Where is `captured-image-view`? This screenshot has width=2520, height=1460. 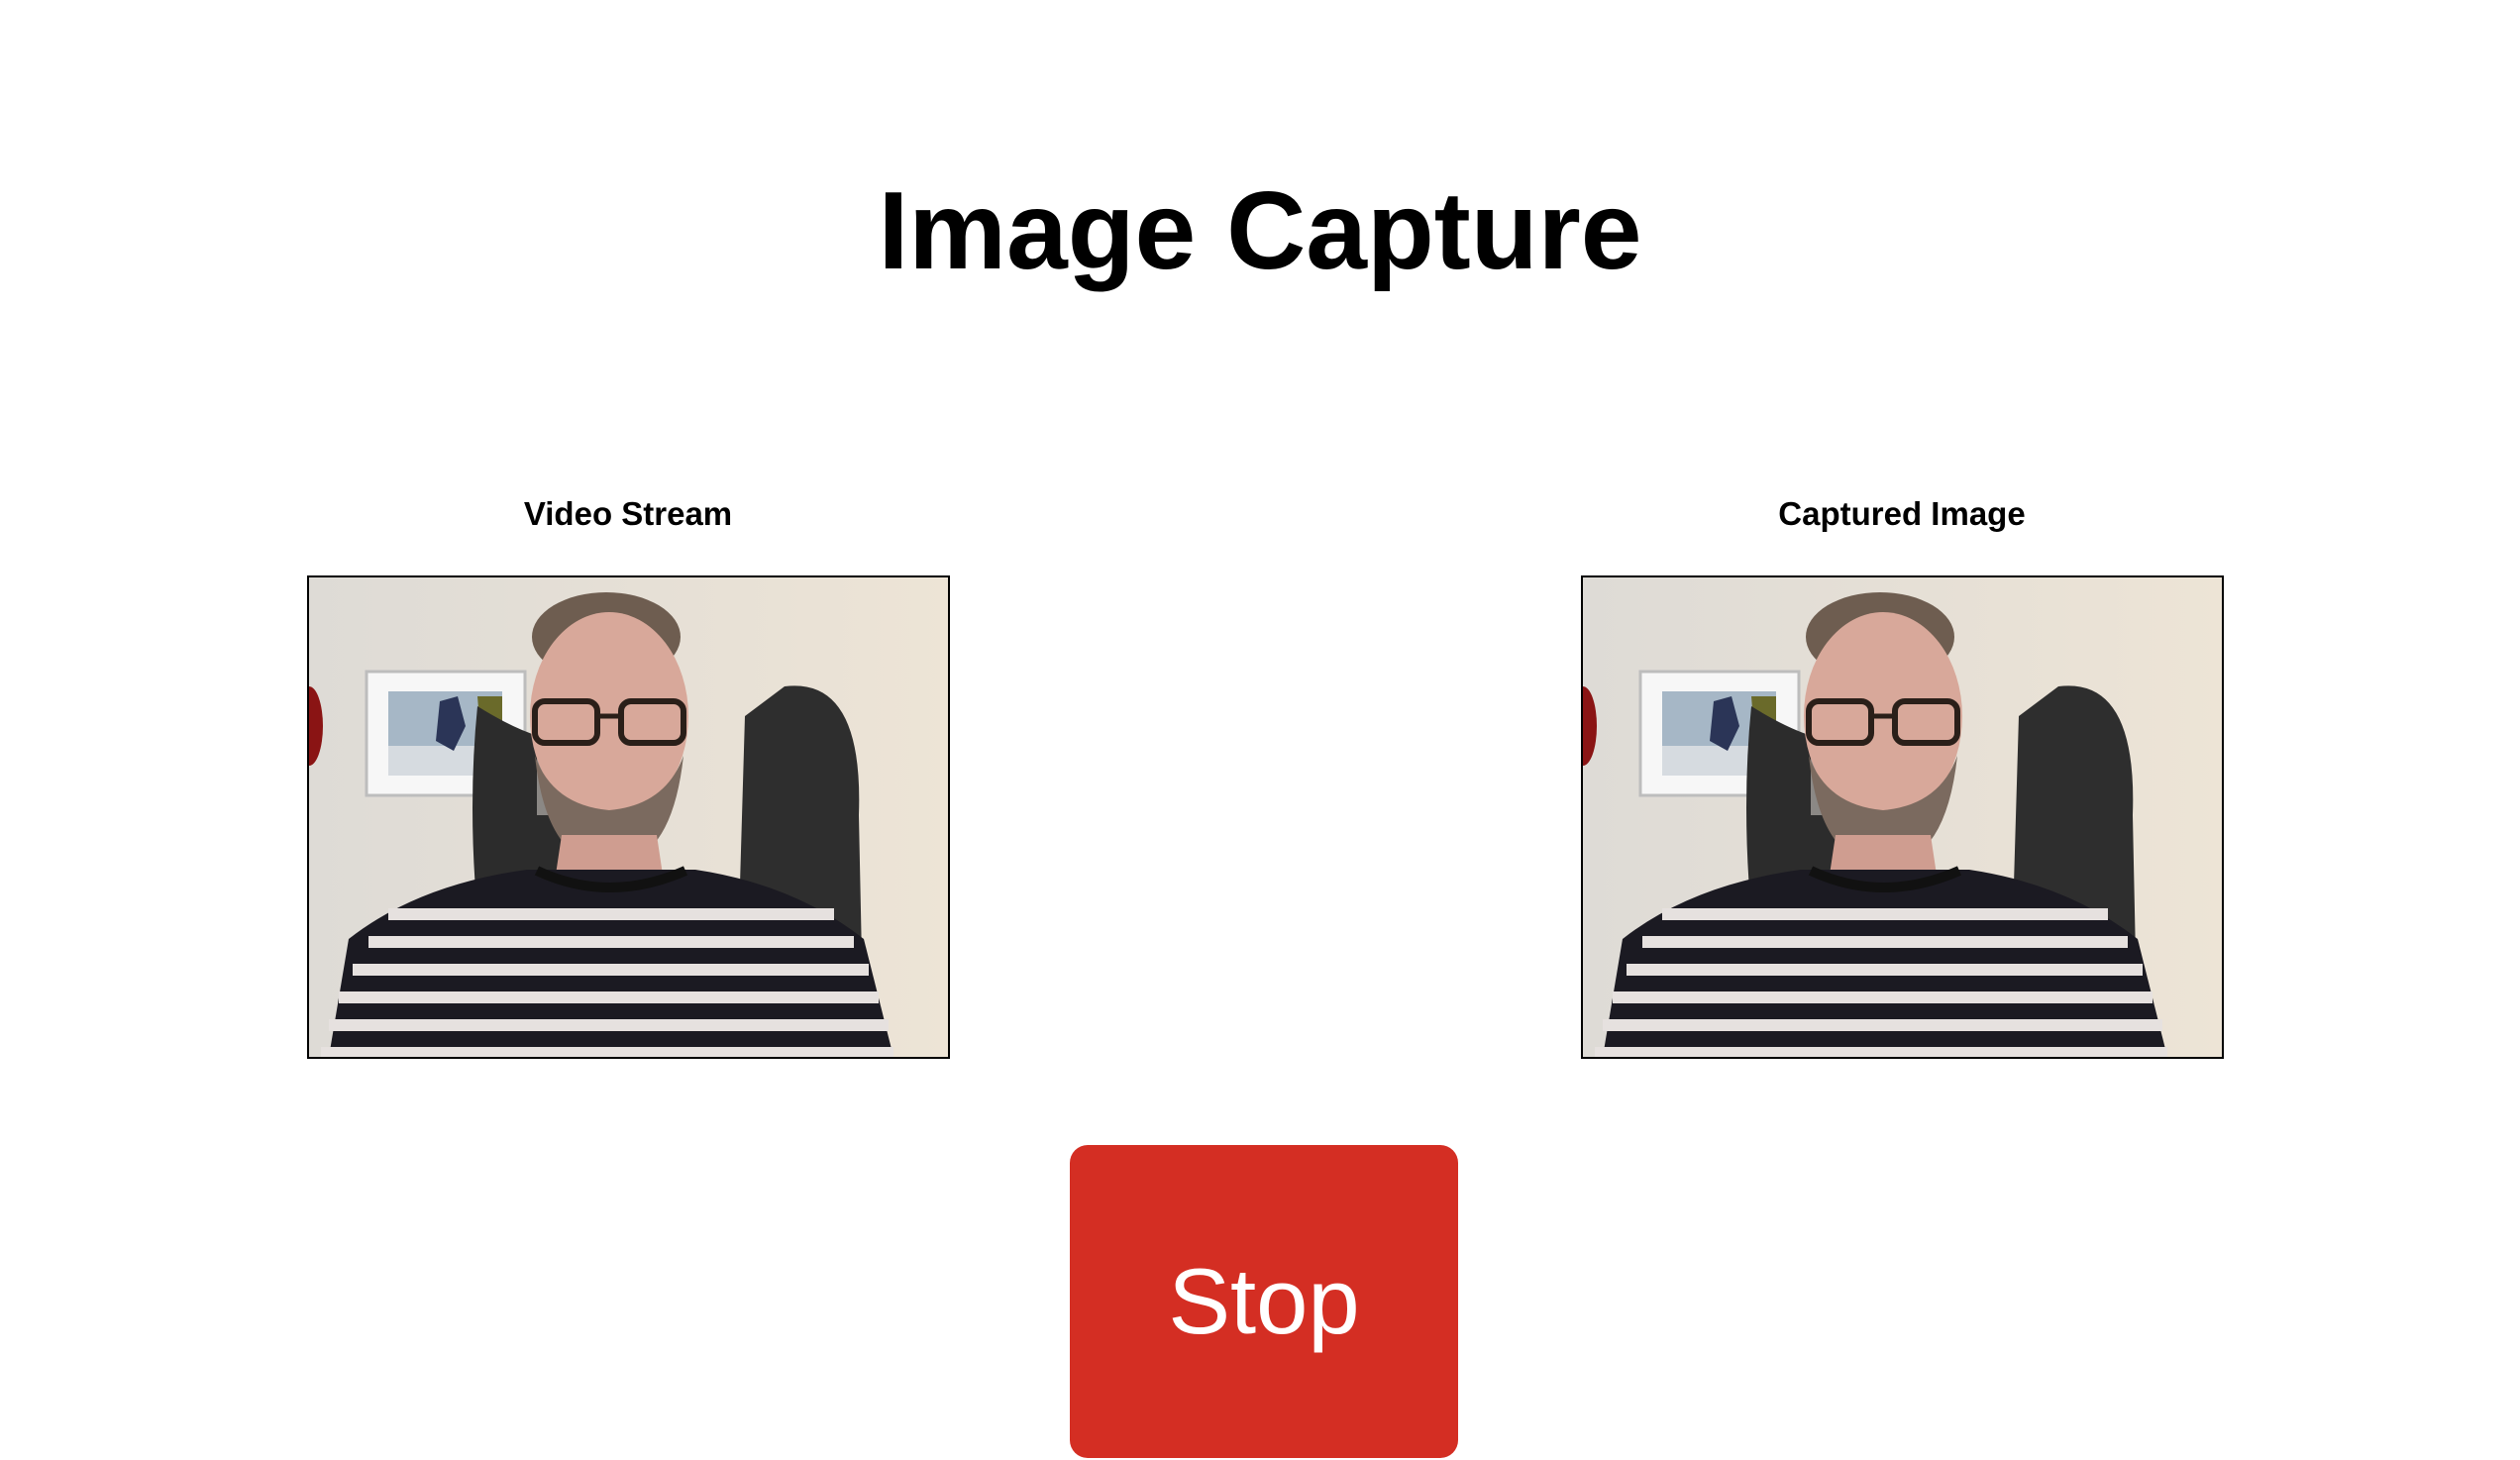 captured-image-view is located at coordinates (1902, 817).